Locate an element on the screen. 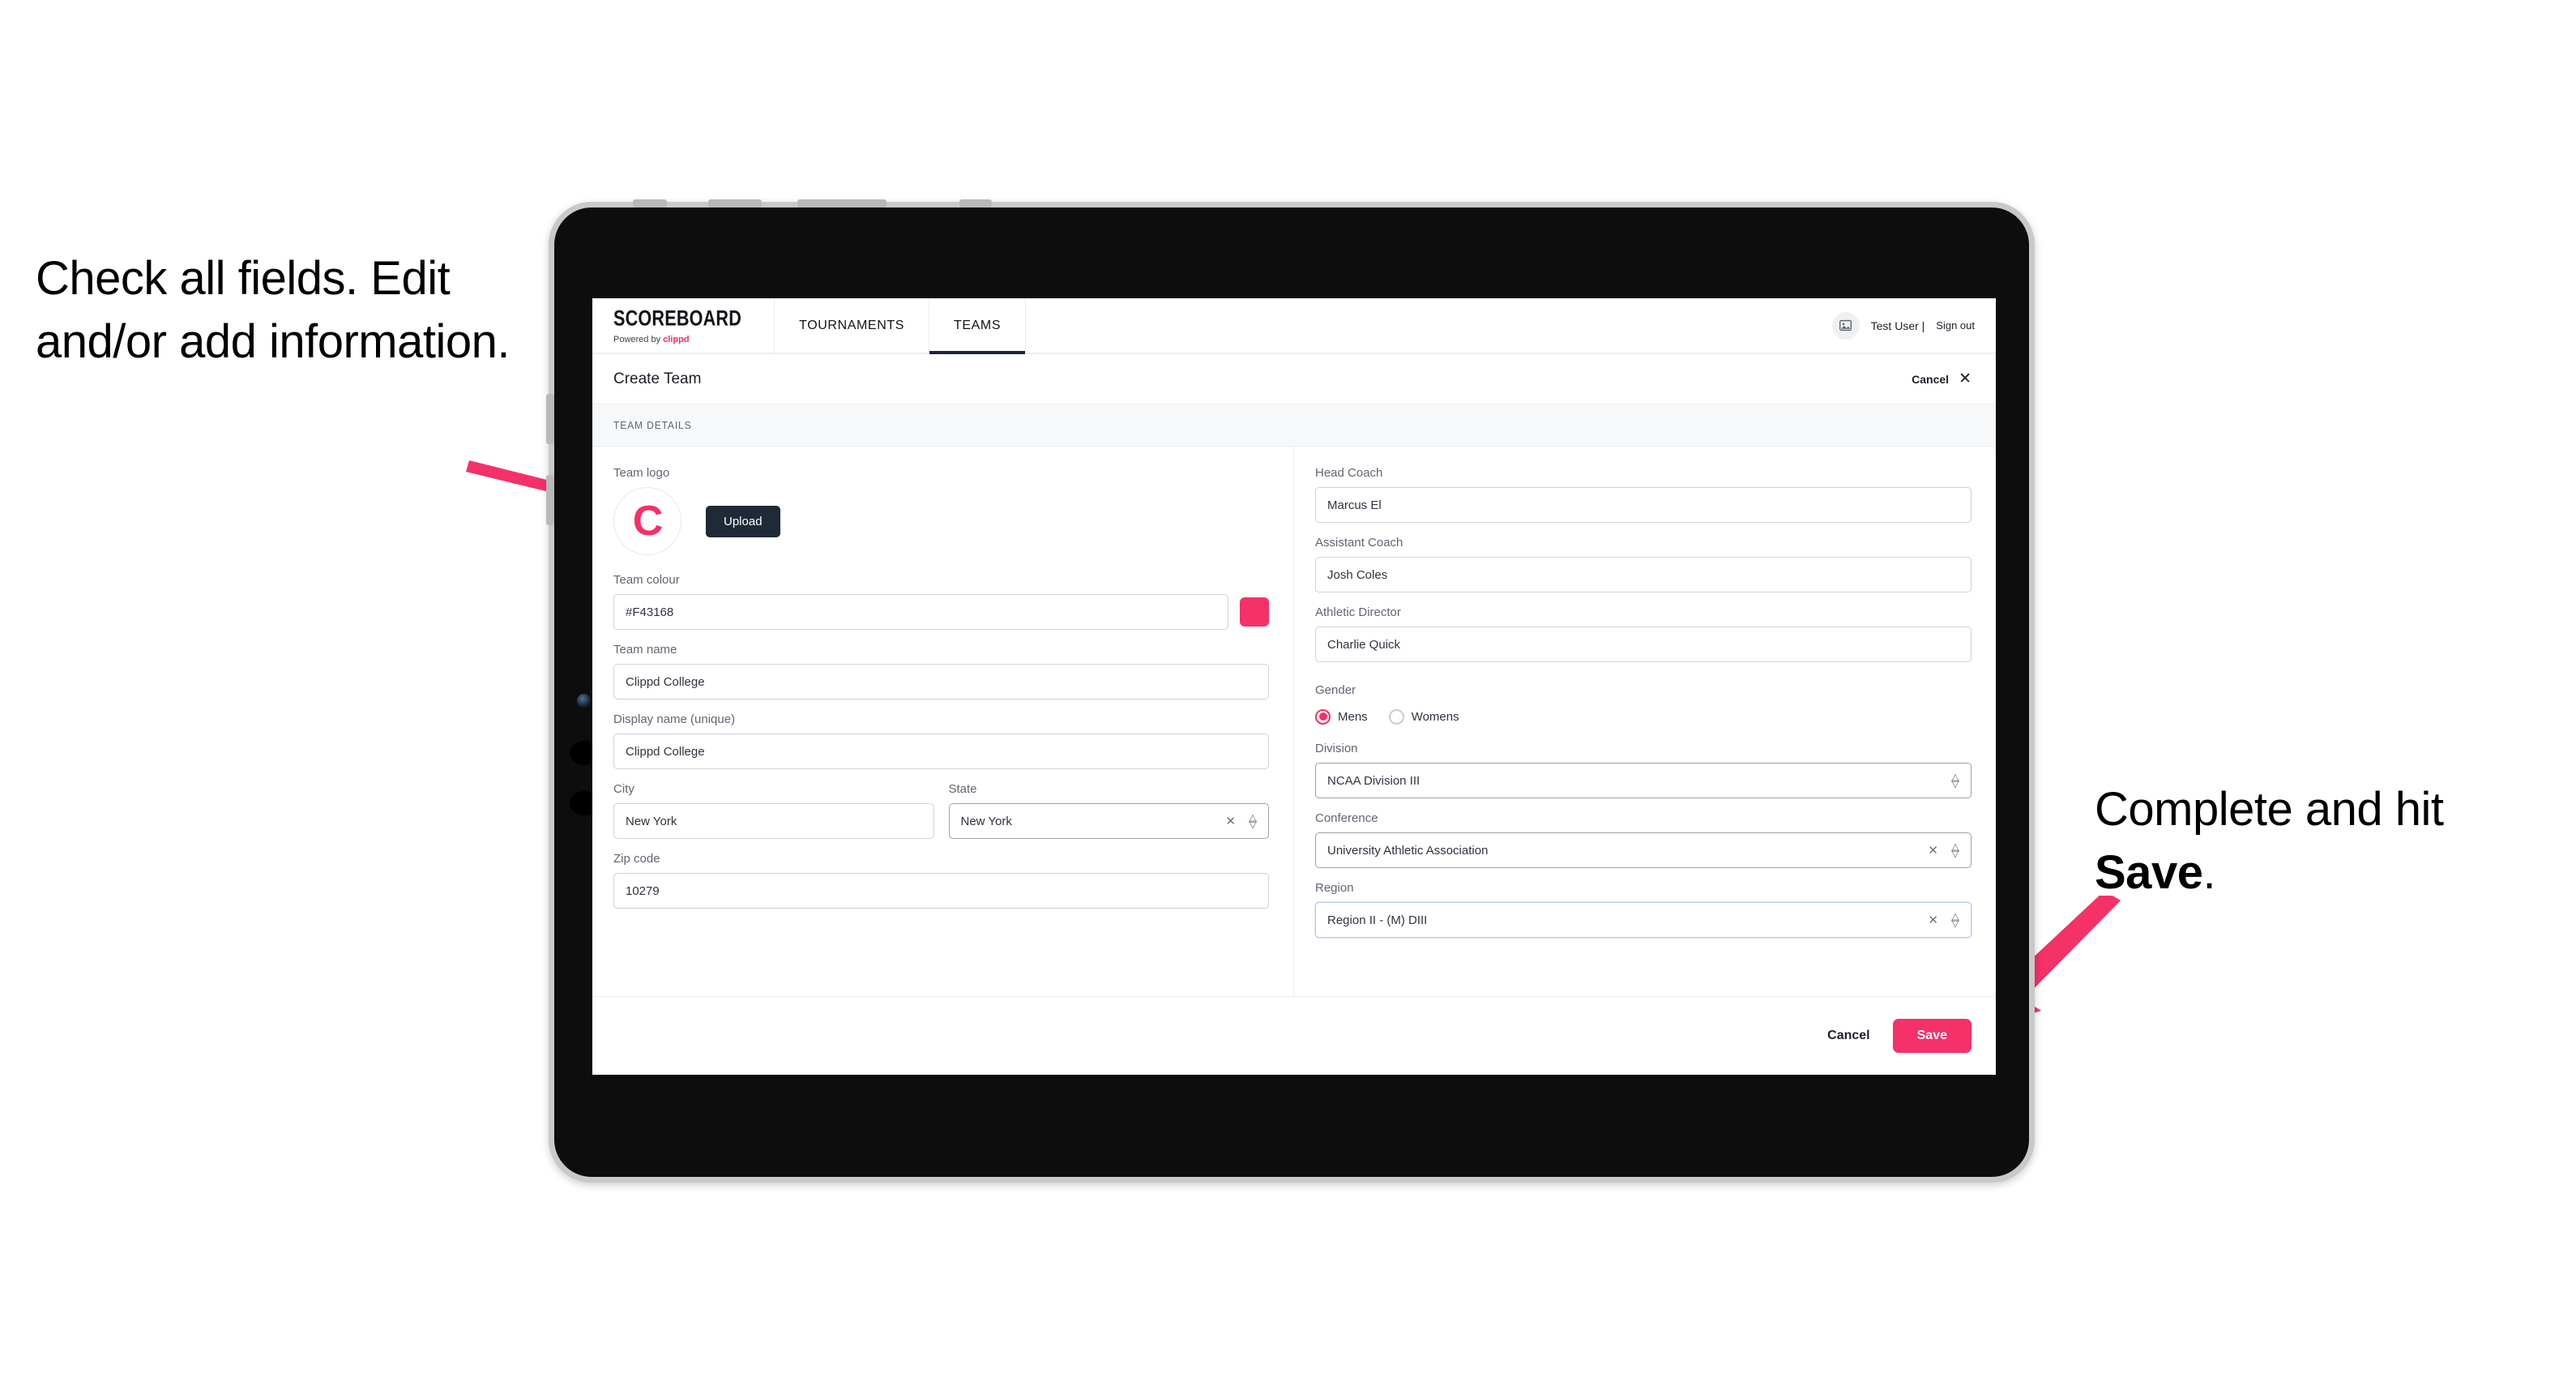  gender-radio-group: Mens Womens is located at coordinates (1643, 716).